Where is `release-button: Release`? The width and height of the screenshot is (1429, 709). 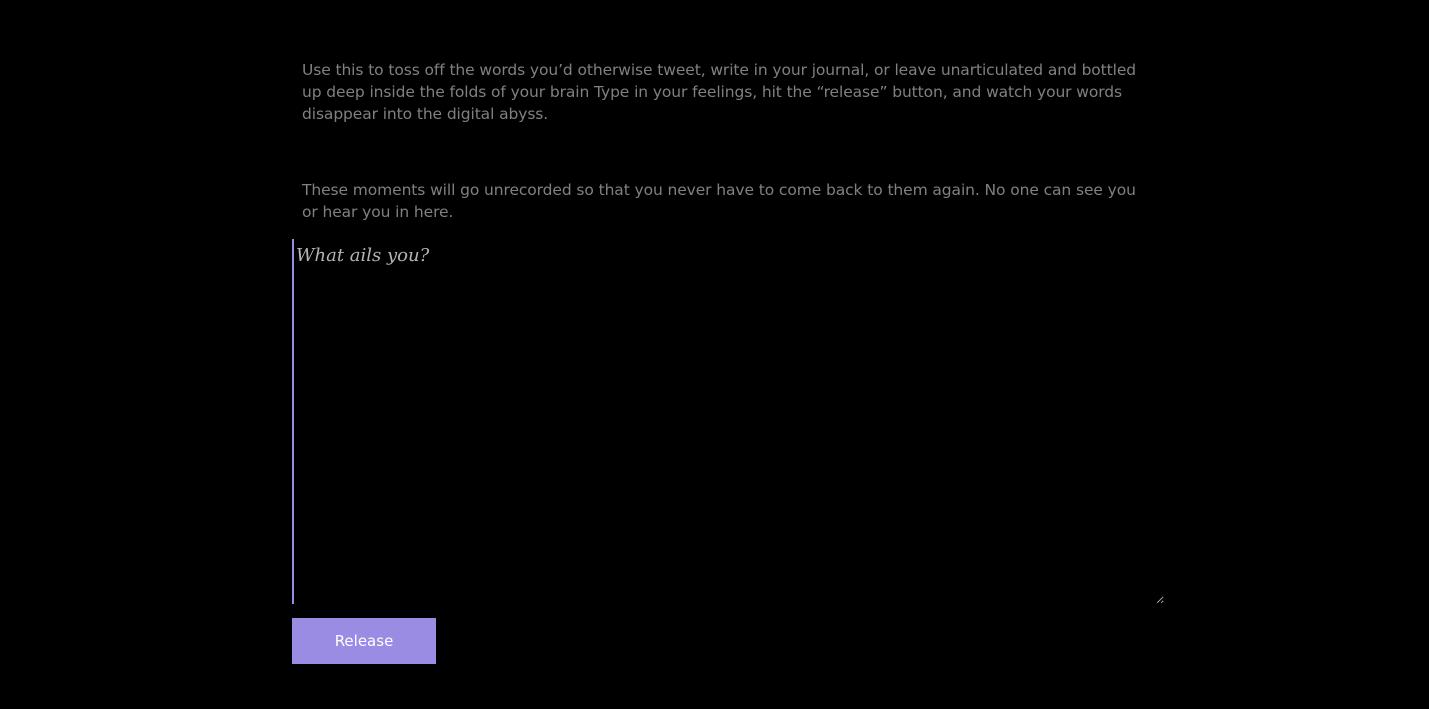 release-button: Release is located at coordinates (364, 641).